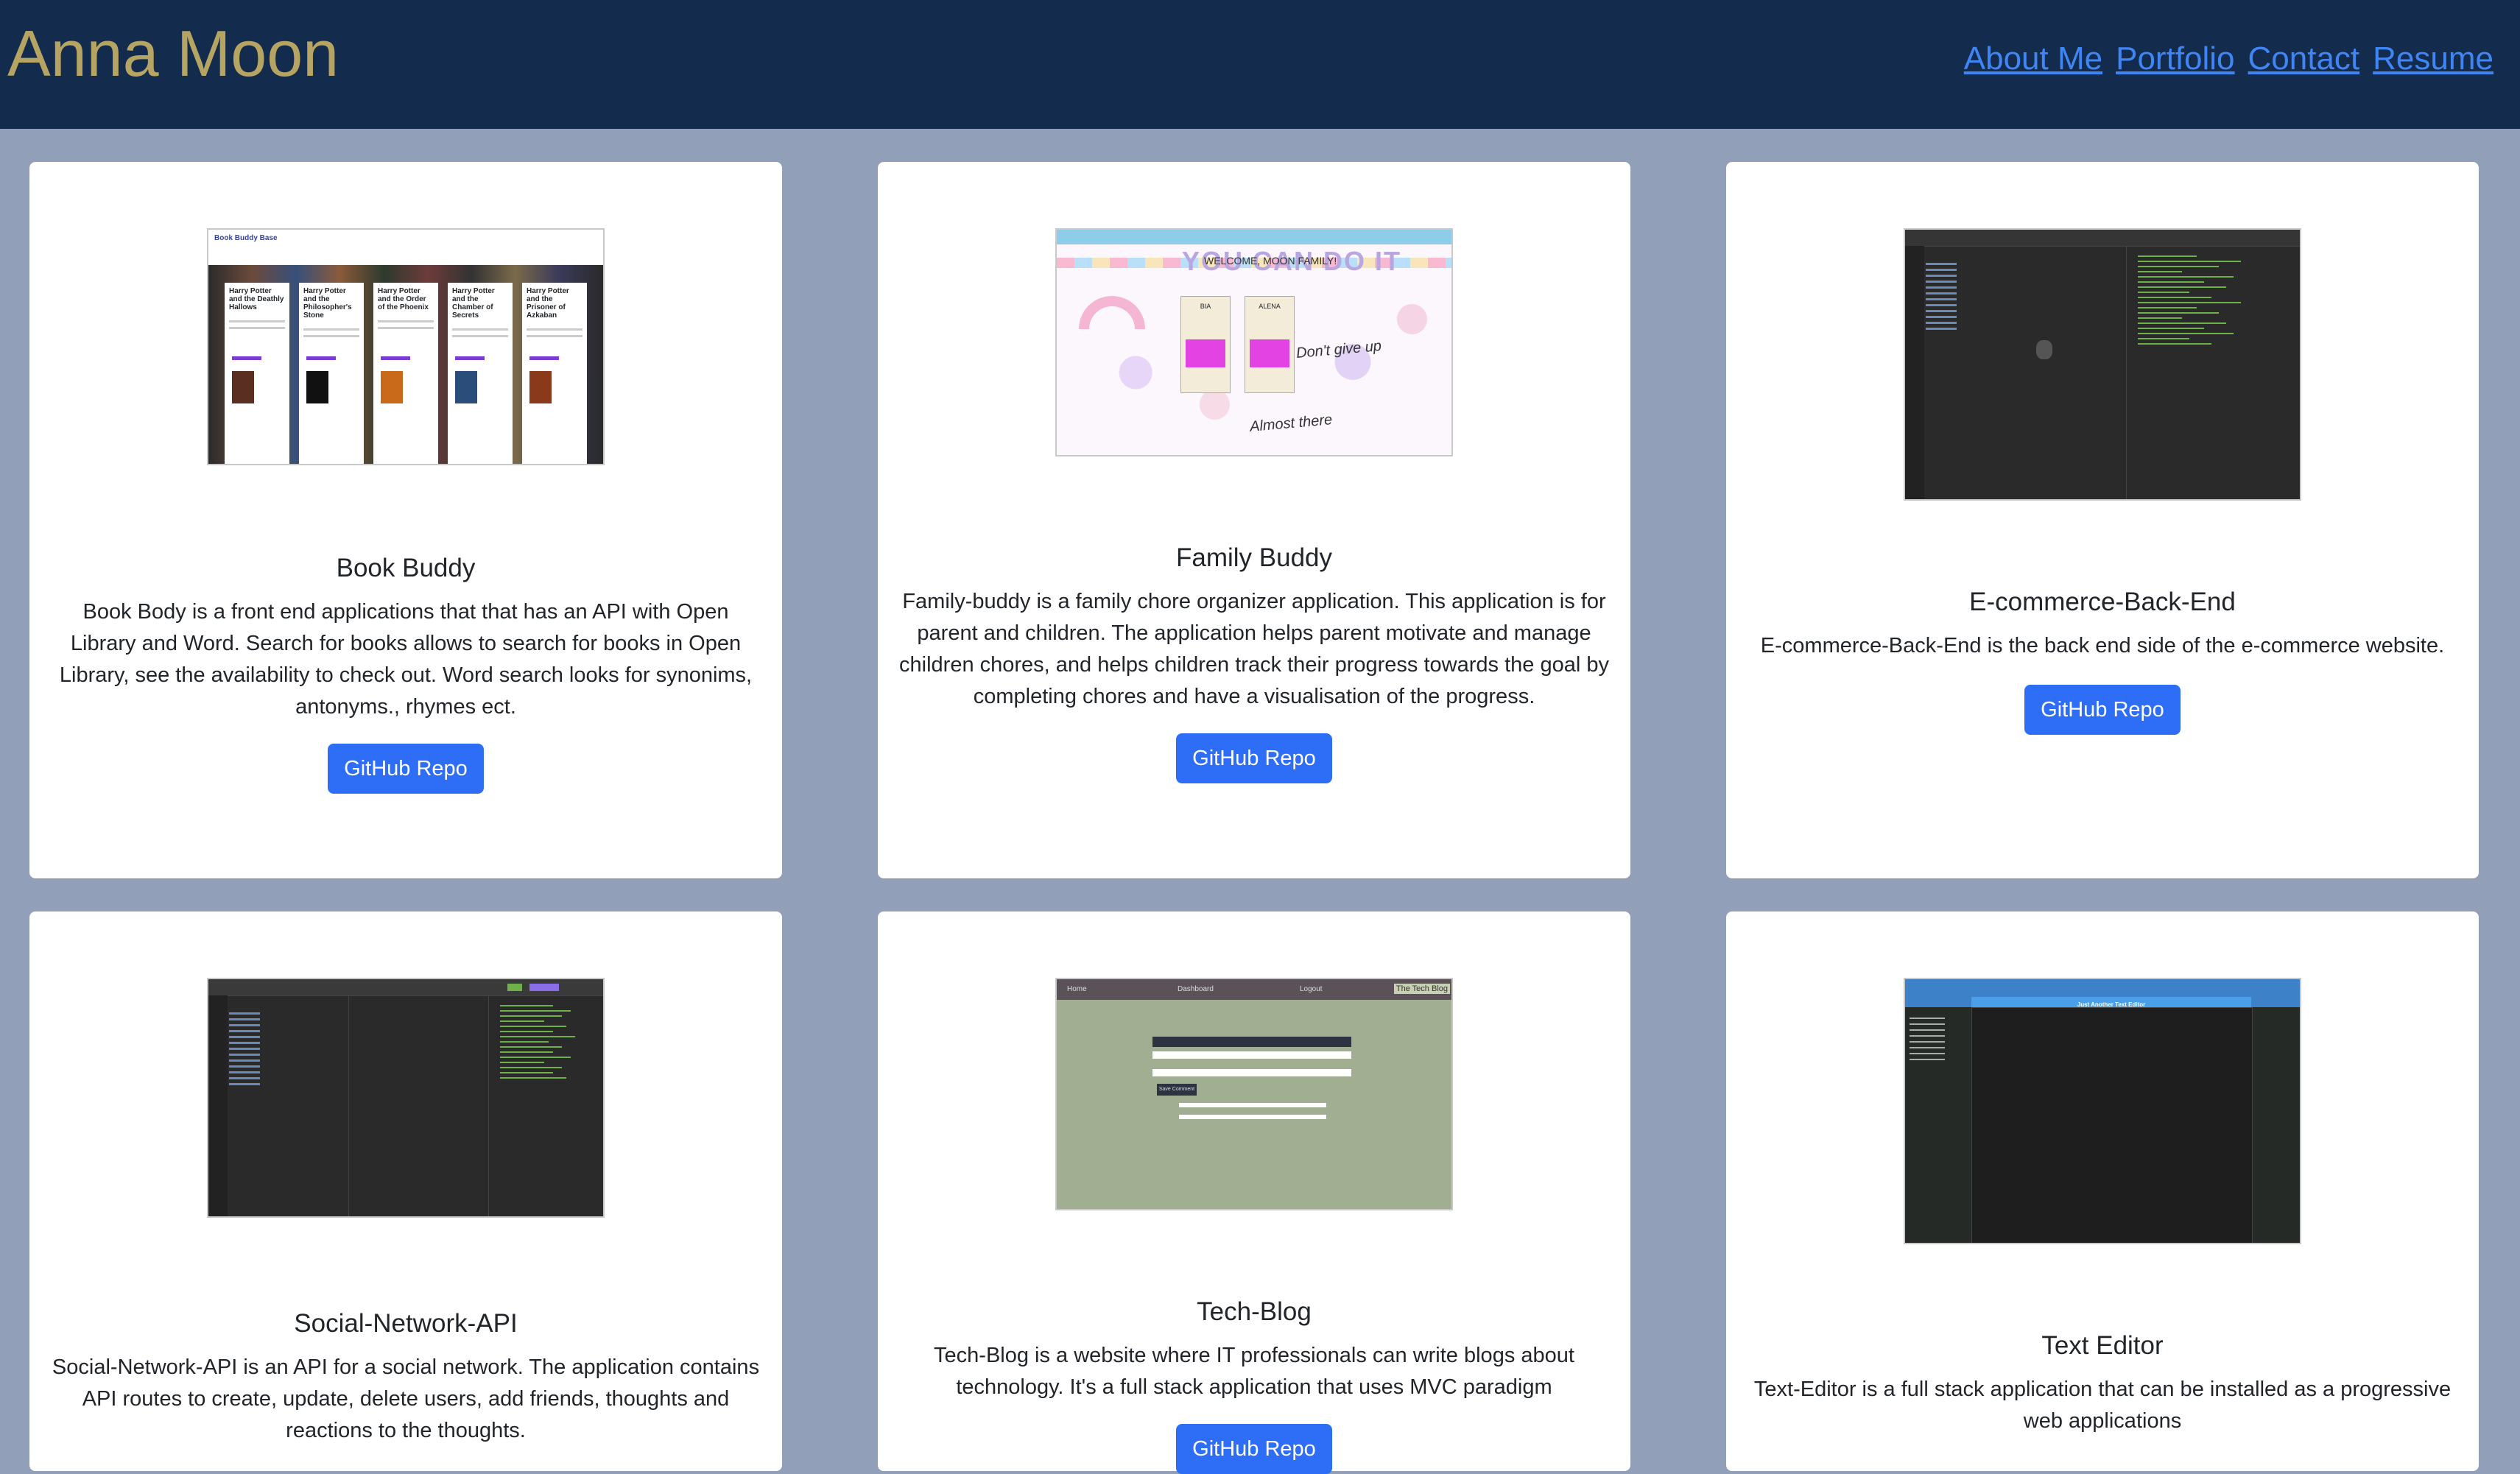 This screenshot has height=1474, width=2520. I want to click on thumb-code-lines, so click(1939, 1039).